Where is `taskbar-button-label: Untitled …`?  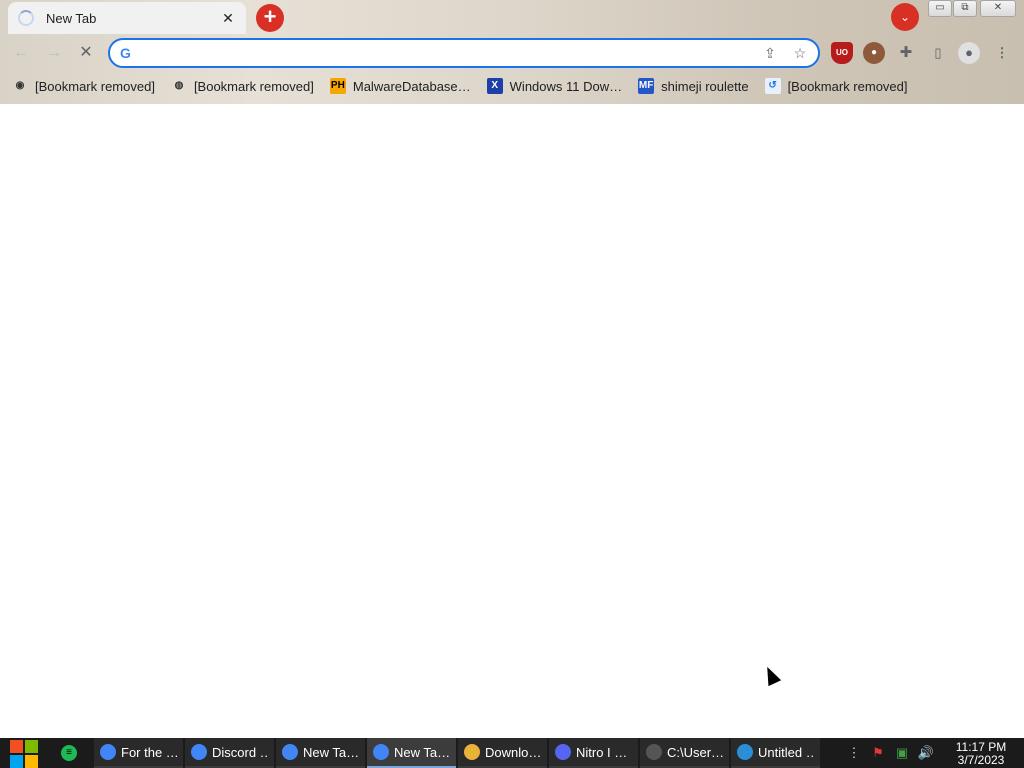
taskbar-button-label: Untitled … is located at coordinates (786, 752).